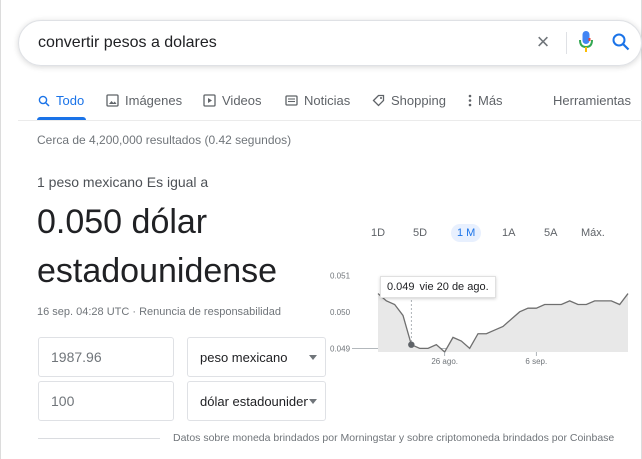 Image resolution: width=642 pixels, height=459 pixels. What do you see at coordinates (444, 361) in the screenshot?
I see `x-tick-label: 26 ago.` at bounding box center [444, 361].